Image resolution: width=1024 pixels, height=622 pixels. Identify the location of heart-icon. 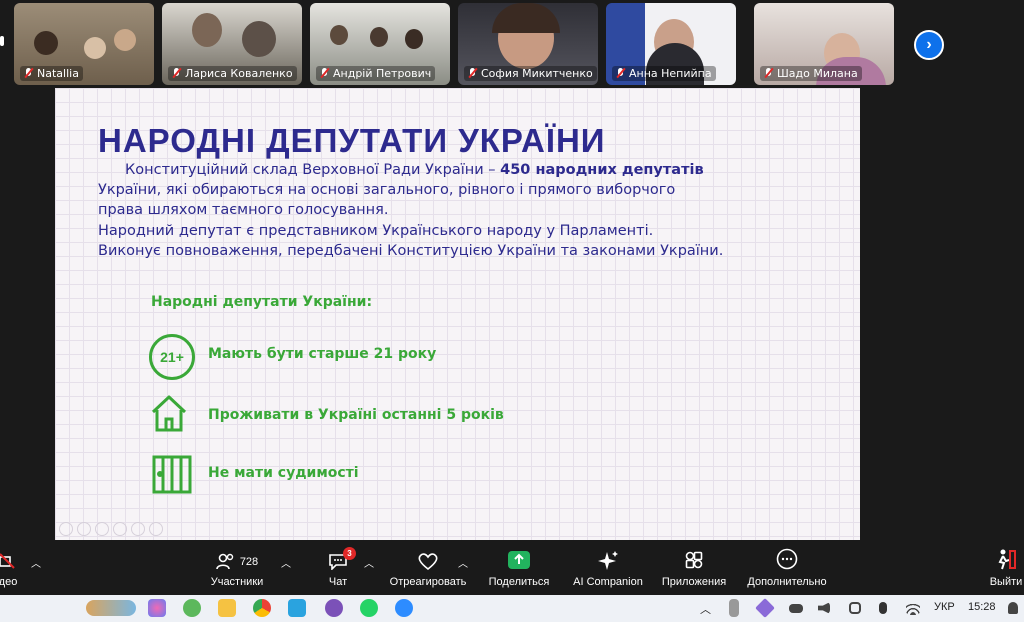
(428, 555).